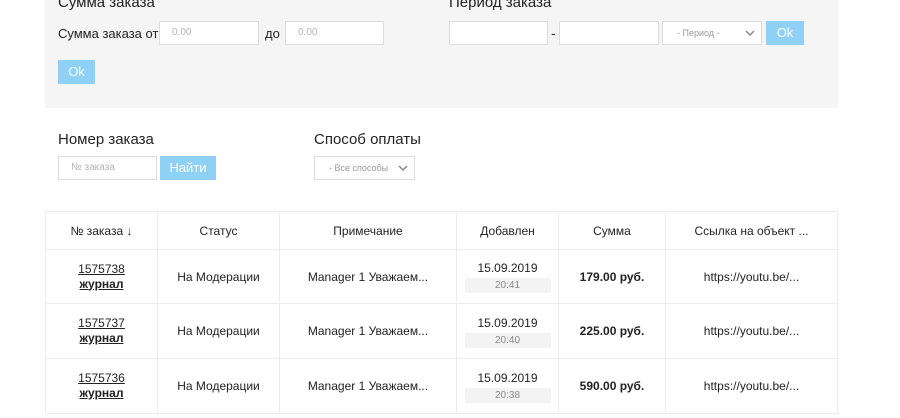 Image resolution: width=900 pixels, height=418 pixels. I want to click on order-sum: 225.00 руб., so click(612, 331).